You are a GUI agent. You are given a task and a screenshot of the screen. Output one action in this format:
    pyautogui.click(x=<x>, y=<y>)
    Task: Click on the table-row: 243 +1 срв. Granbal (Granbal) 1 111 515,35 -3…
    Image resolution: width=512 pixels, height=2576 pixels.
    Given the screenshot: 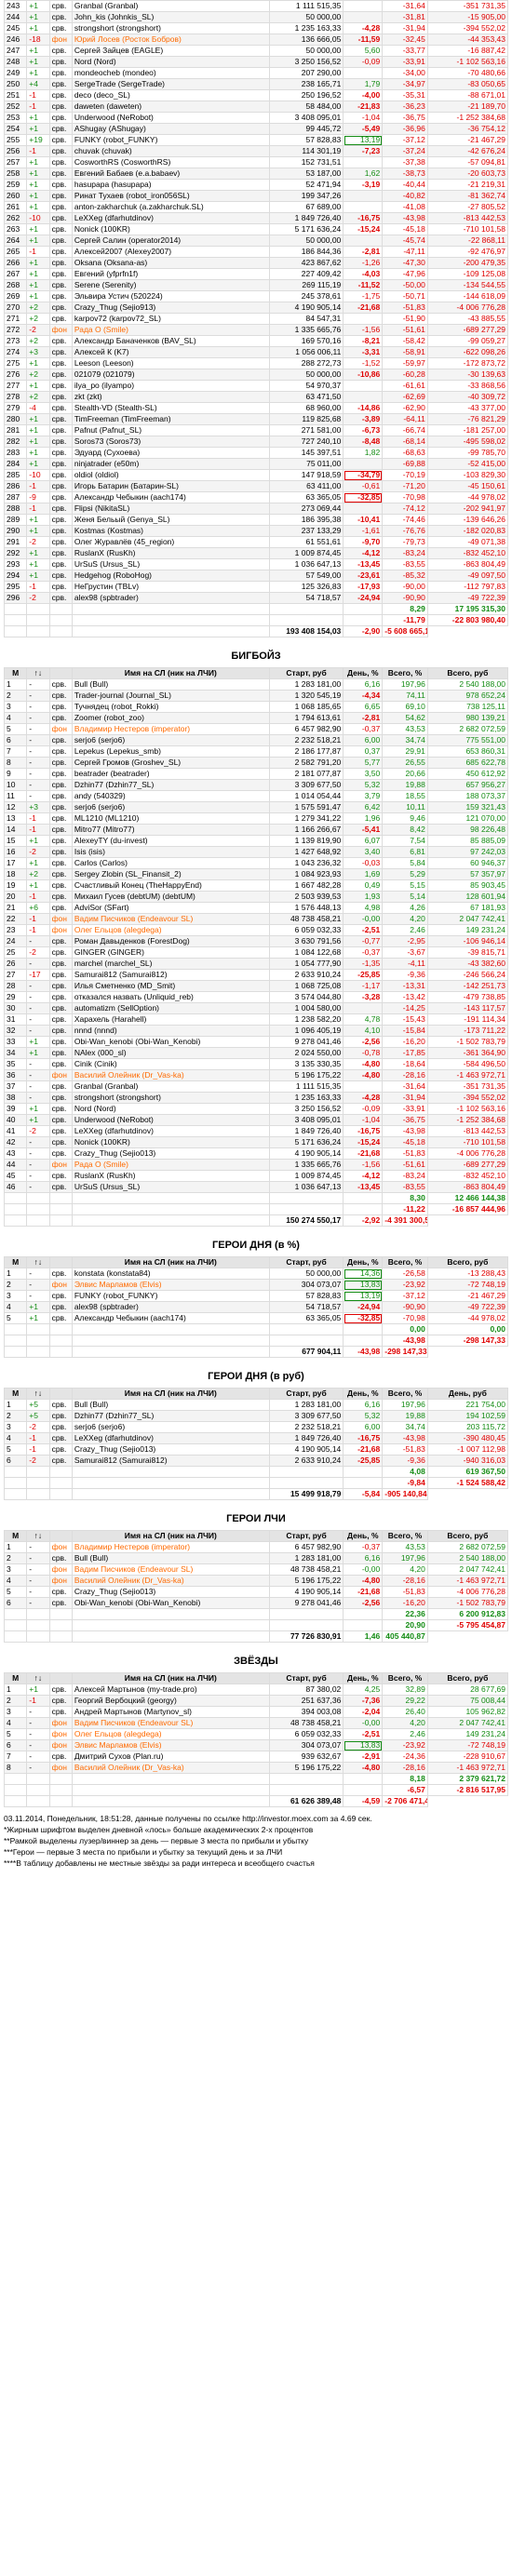 What is the action you would take?
    pyautogui.click(x=256, y=6)
    